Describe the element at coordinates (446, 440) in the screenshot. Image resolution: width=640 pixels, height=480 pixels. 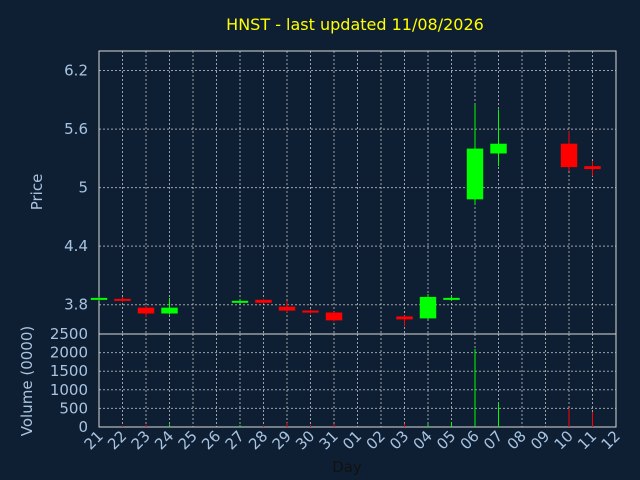
I see `x-tick-label: 05` at that location.